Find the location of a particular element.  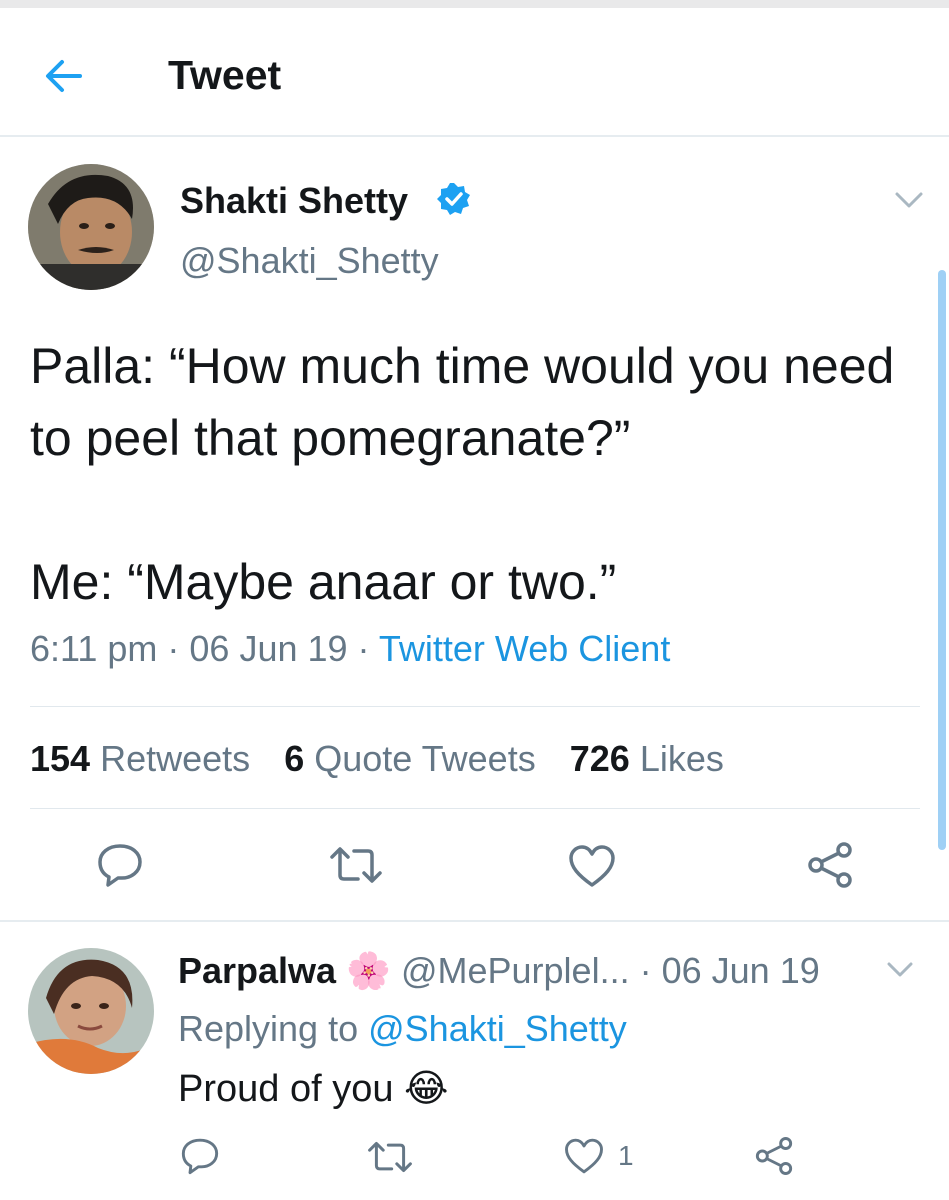

reply-header: Parpalwa 🌸 @MePurplel... · 06 Jun 19 is located at coordinates (499, 970).